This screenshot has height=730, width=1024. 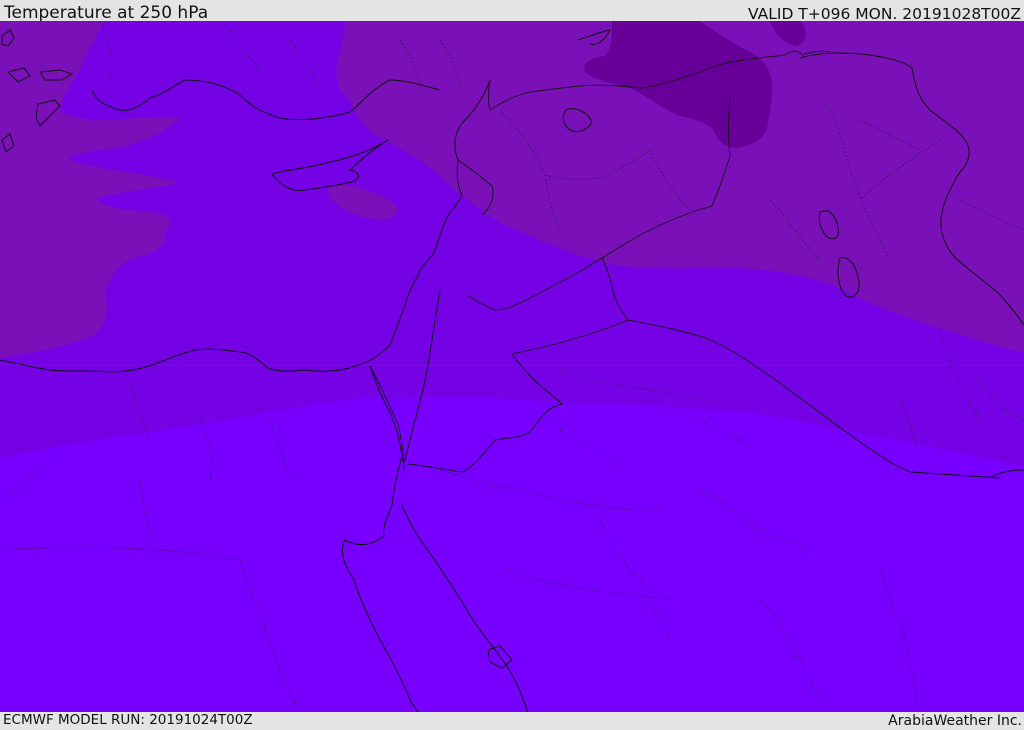 What do you see at coordinates (128, 720) in the screenshot?
I see `model-run-label: ECMWF MODEL RUN: 20191024T00Z` at bounding box center [128, 720].